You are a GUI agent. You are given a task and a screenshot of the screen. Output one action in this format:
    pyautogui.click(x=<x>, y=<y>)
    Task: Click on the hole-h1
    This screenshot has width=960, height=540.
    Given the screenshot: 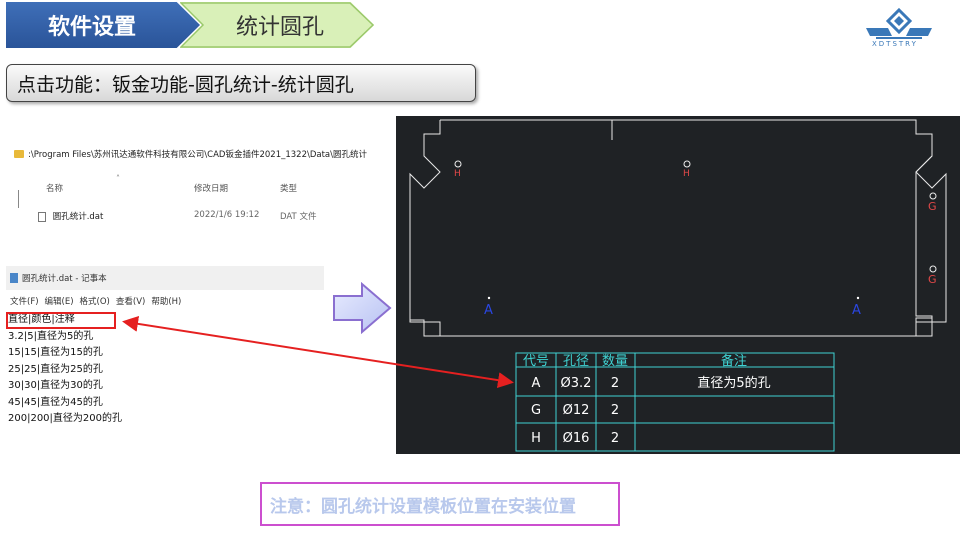 What is the action you would take?
    pyautogui.click(x=458, y=164)
    